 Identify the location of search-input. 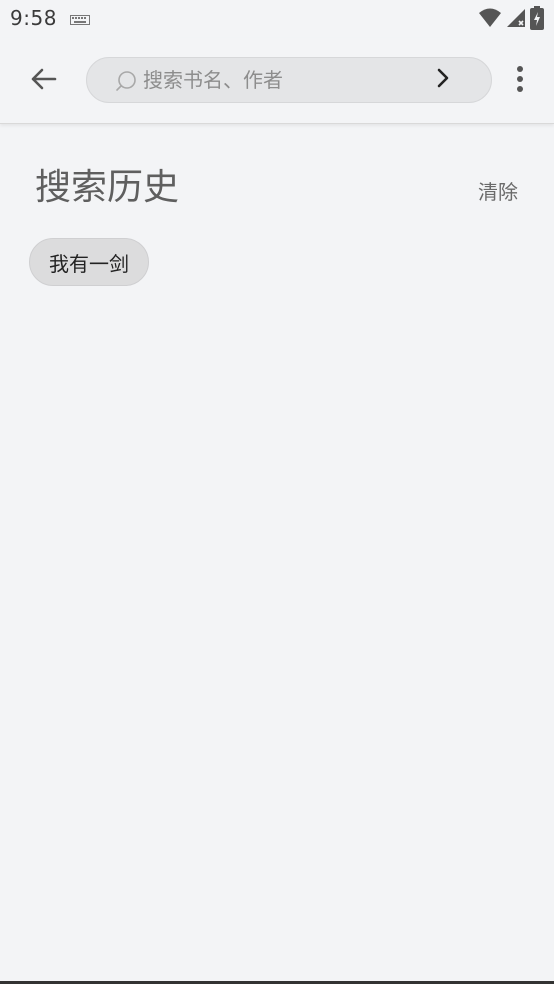
(278, 80).